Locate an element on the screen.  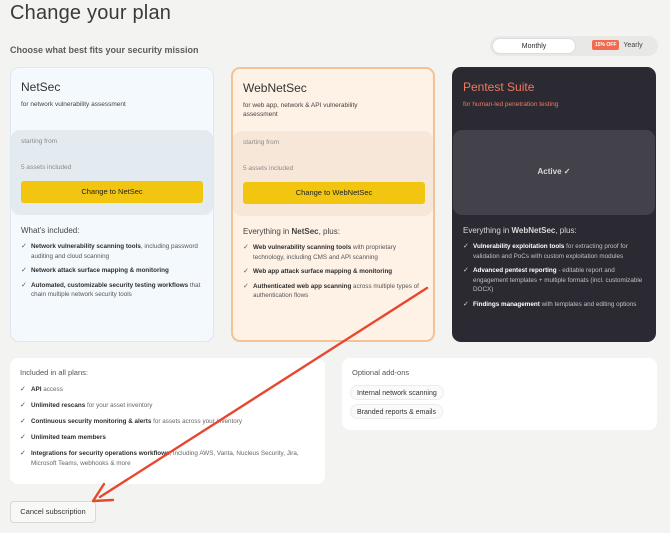
plan-description: for human-led penetration testing is located at coordinates (511, 104).